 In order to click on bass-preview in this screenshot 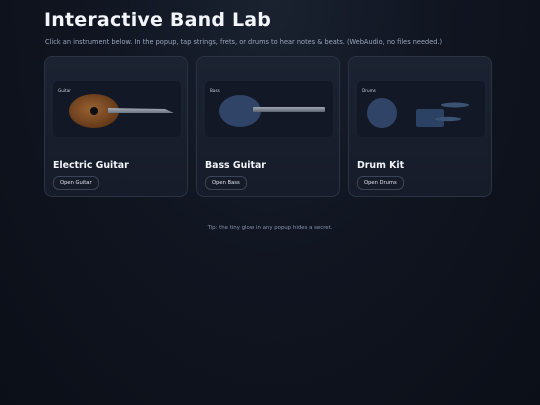, I will do `click(269, 109)`.